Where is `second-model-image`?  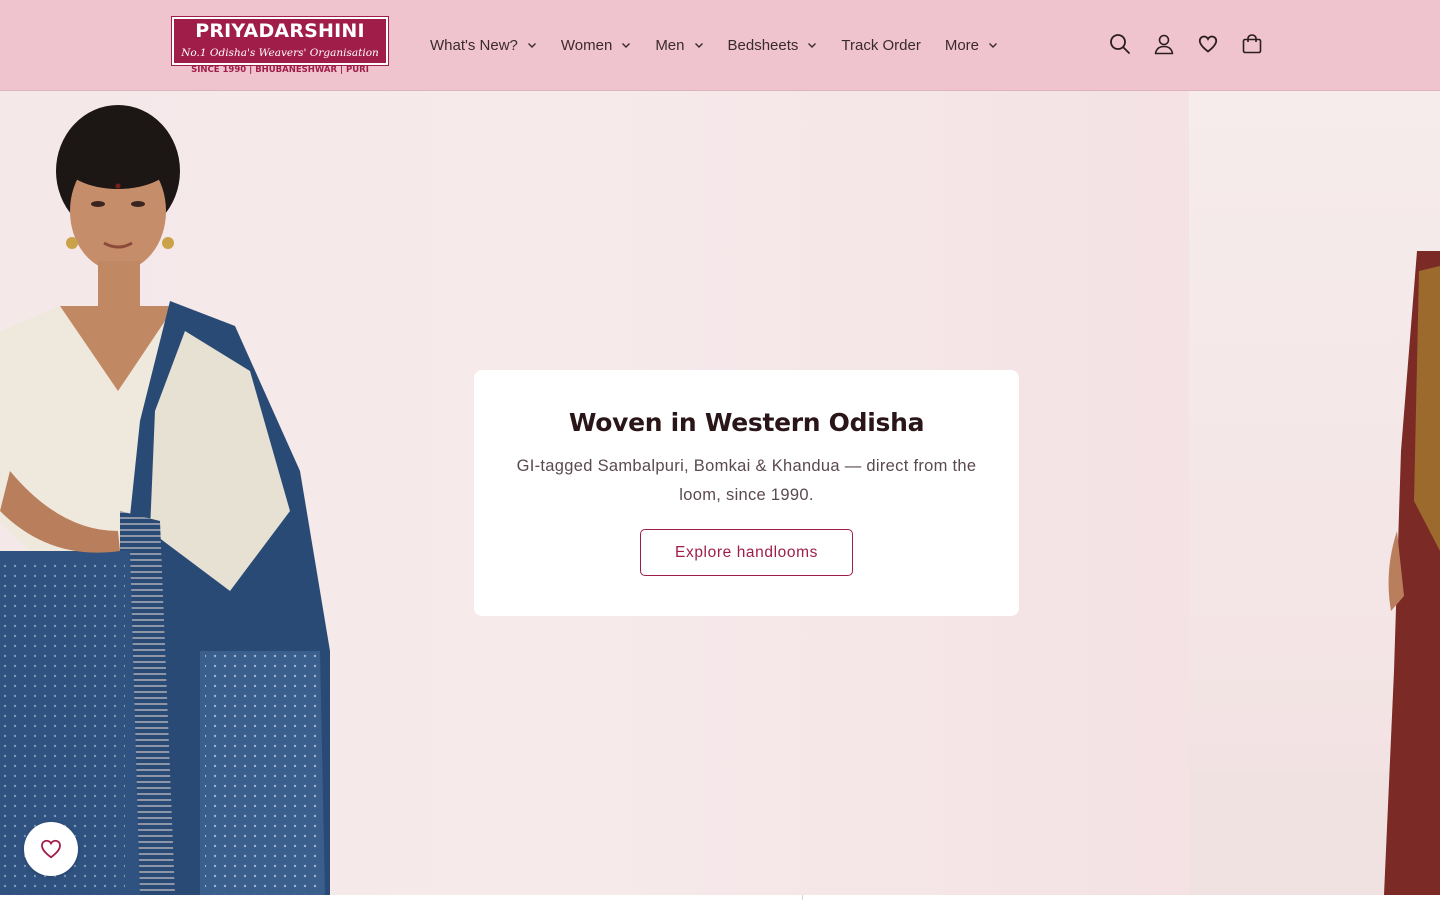 second-model-image is located at coordinates (1412, 573).